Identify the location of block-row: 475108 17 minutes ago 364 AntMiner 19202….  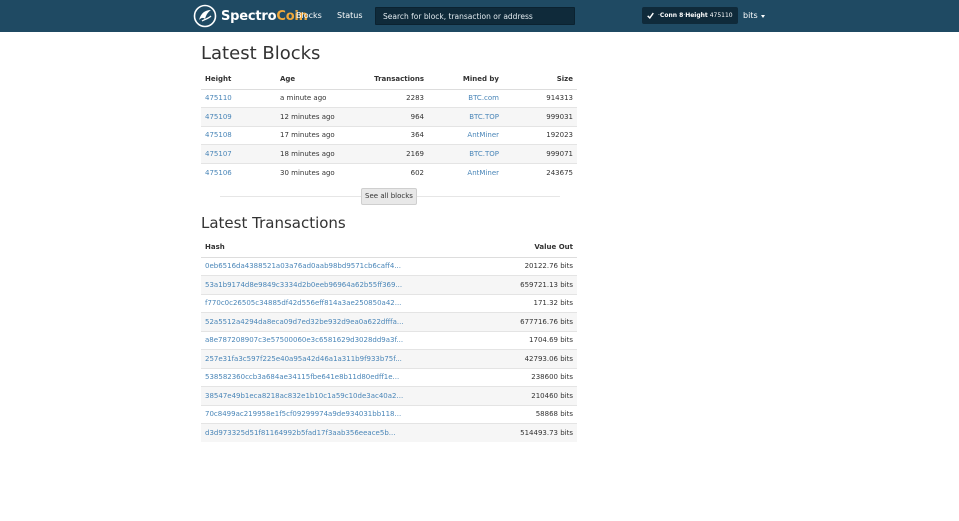
(389, 135).